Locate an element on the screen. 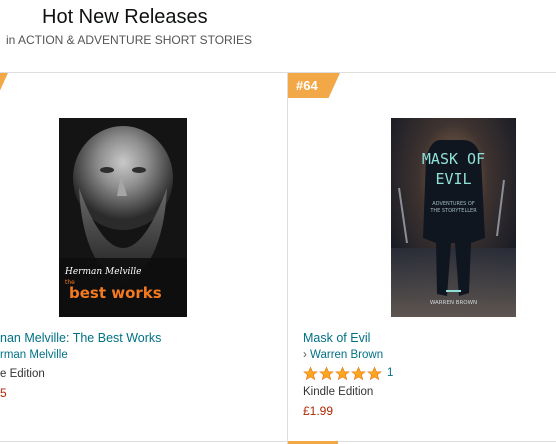 The image size is (556, 444). cover-title-line2: EVIL is located at coordinates (453, 179).